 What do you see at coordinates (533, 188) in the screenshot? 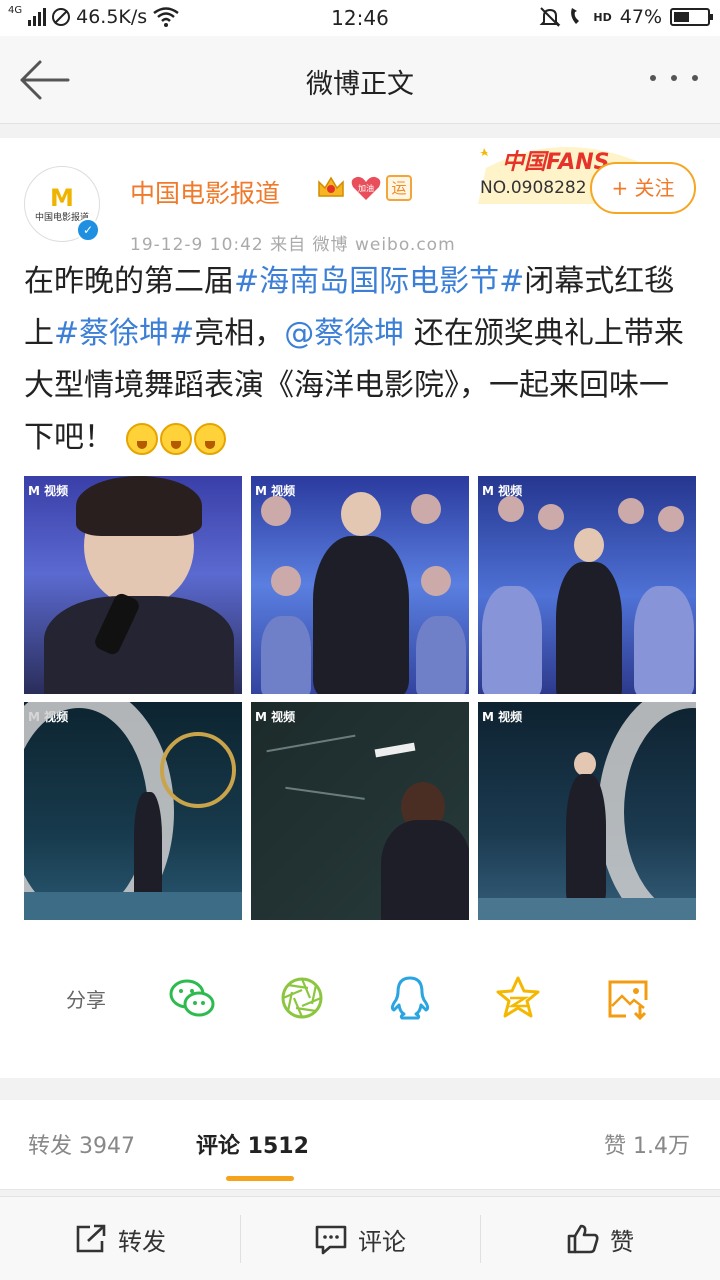
I see `fans-number: NO.0908282` at bounding box center [533, 188].